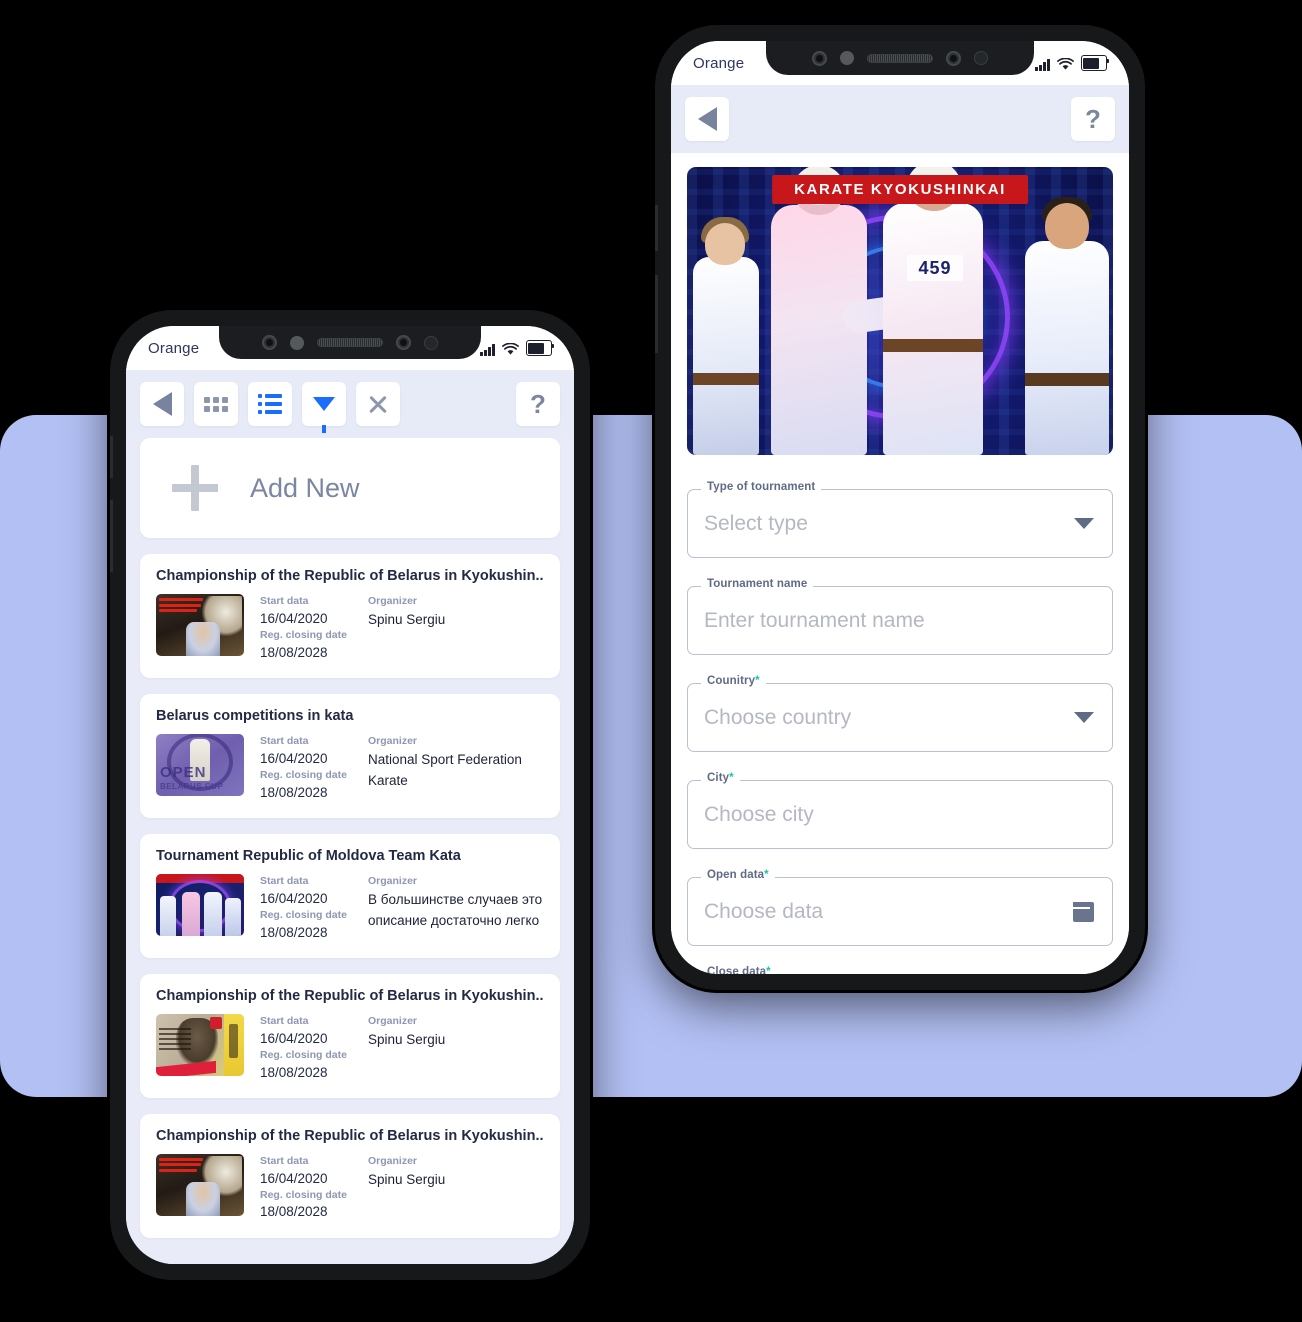 This screenshot has height=1322, width=1302. What do you see at coordinates (900, 713) in the screenshot?
I see `field-country: Counitry* Choose country` at bounding box center [900, 713].